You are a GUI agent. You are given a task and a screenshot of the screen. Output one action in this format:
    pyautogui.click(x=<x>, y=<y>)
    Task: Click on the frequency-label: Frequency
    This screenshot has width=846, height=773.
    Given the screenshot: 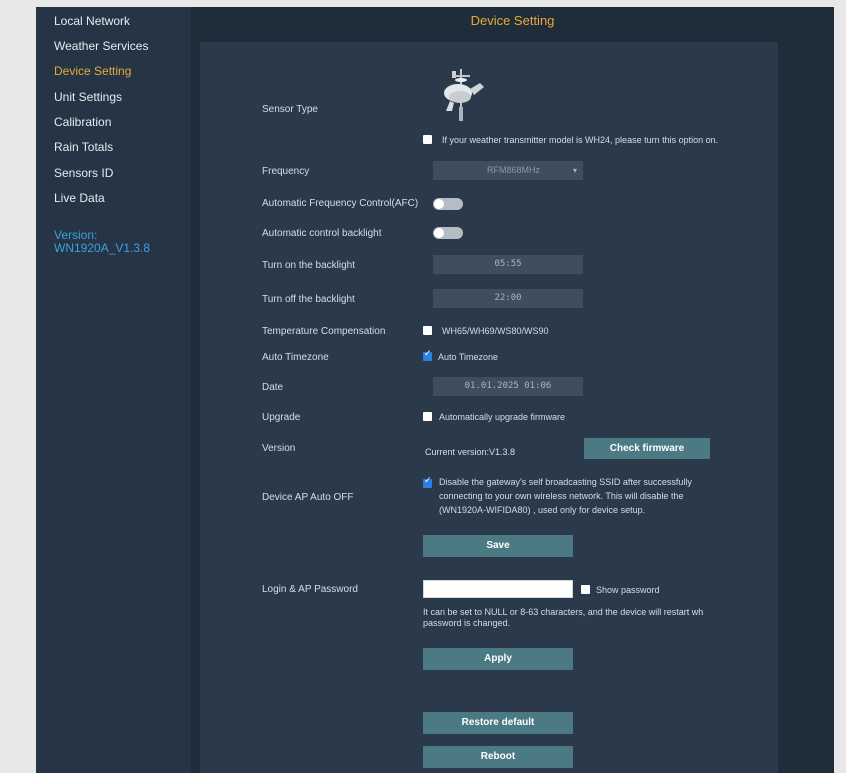 What is the action you would take?
    pyautogui.click(x=286, y=171)
    